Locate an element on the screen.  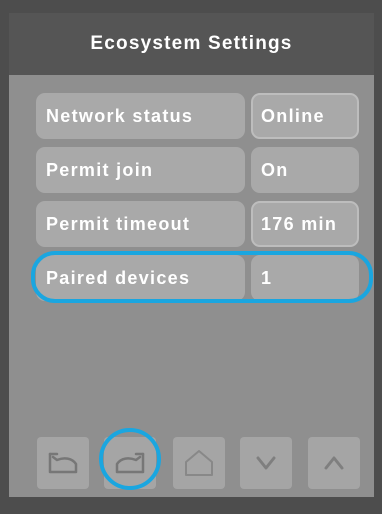
scroll-down-button is located at coordinates (266, 463).